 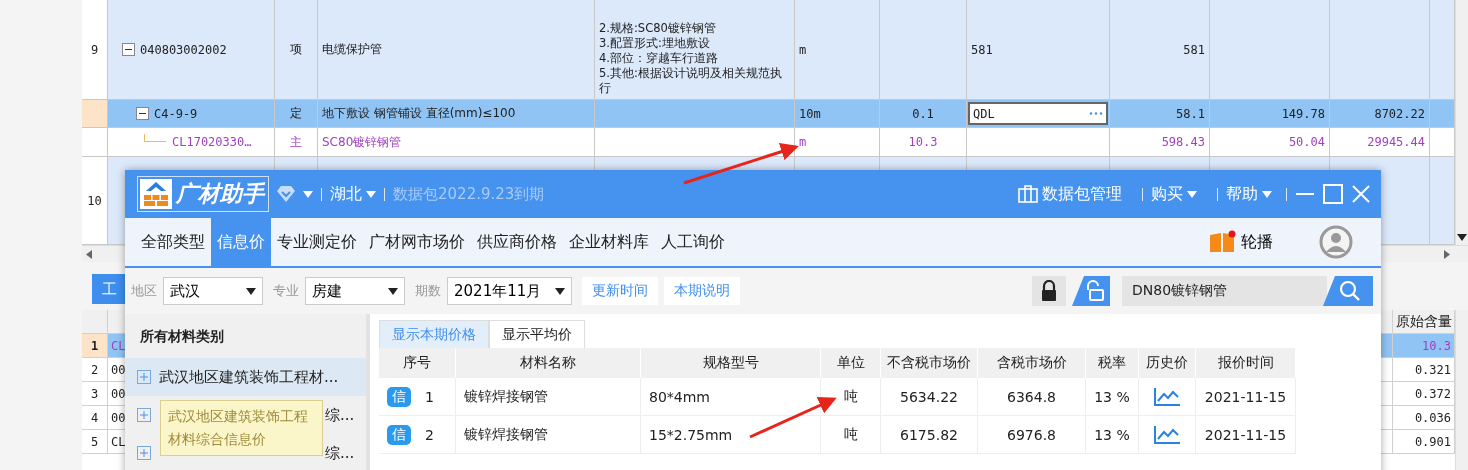 I want to click on table-cell: 10.3, so click(x=1424, y=346).